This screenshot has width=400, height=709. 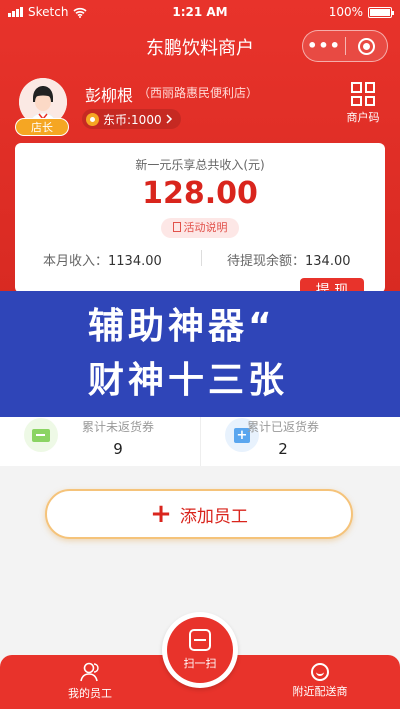 I want to click on coupon-stats: 累计未返货券 9 + 累计已返货券 2, so click(x=200, y=438).